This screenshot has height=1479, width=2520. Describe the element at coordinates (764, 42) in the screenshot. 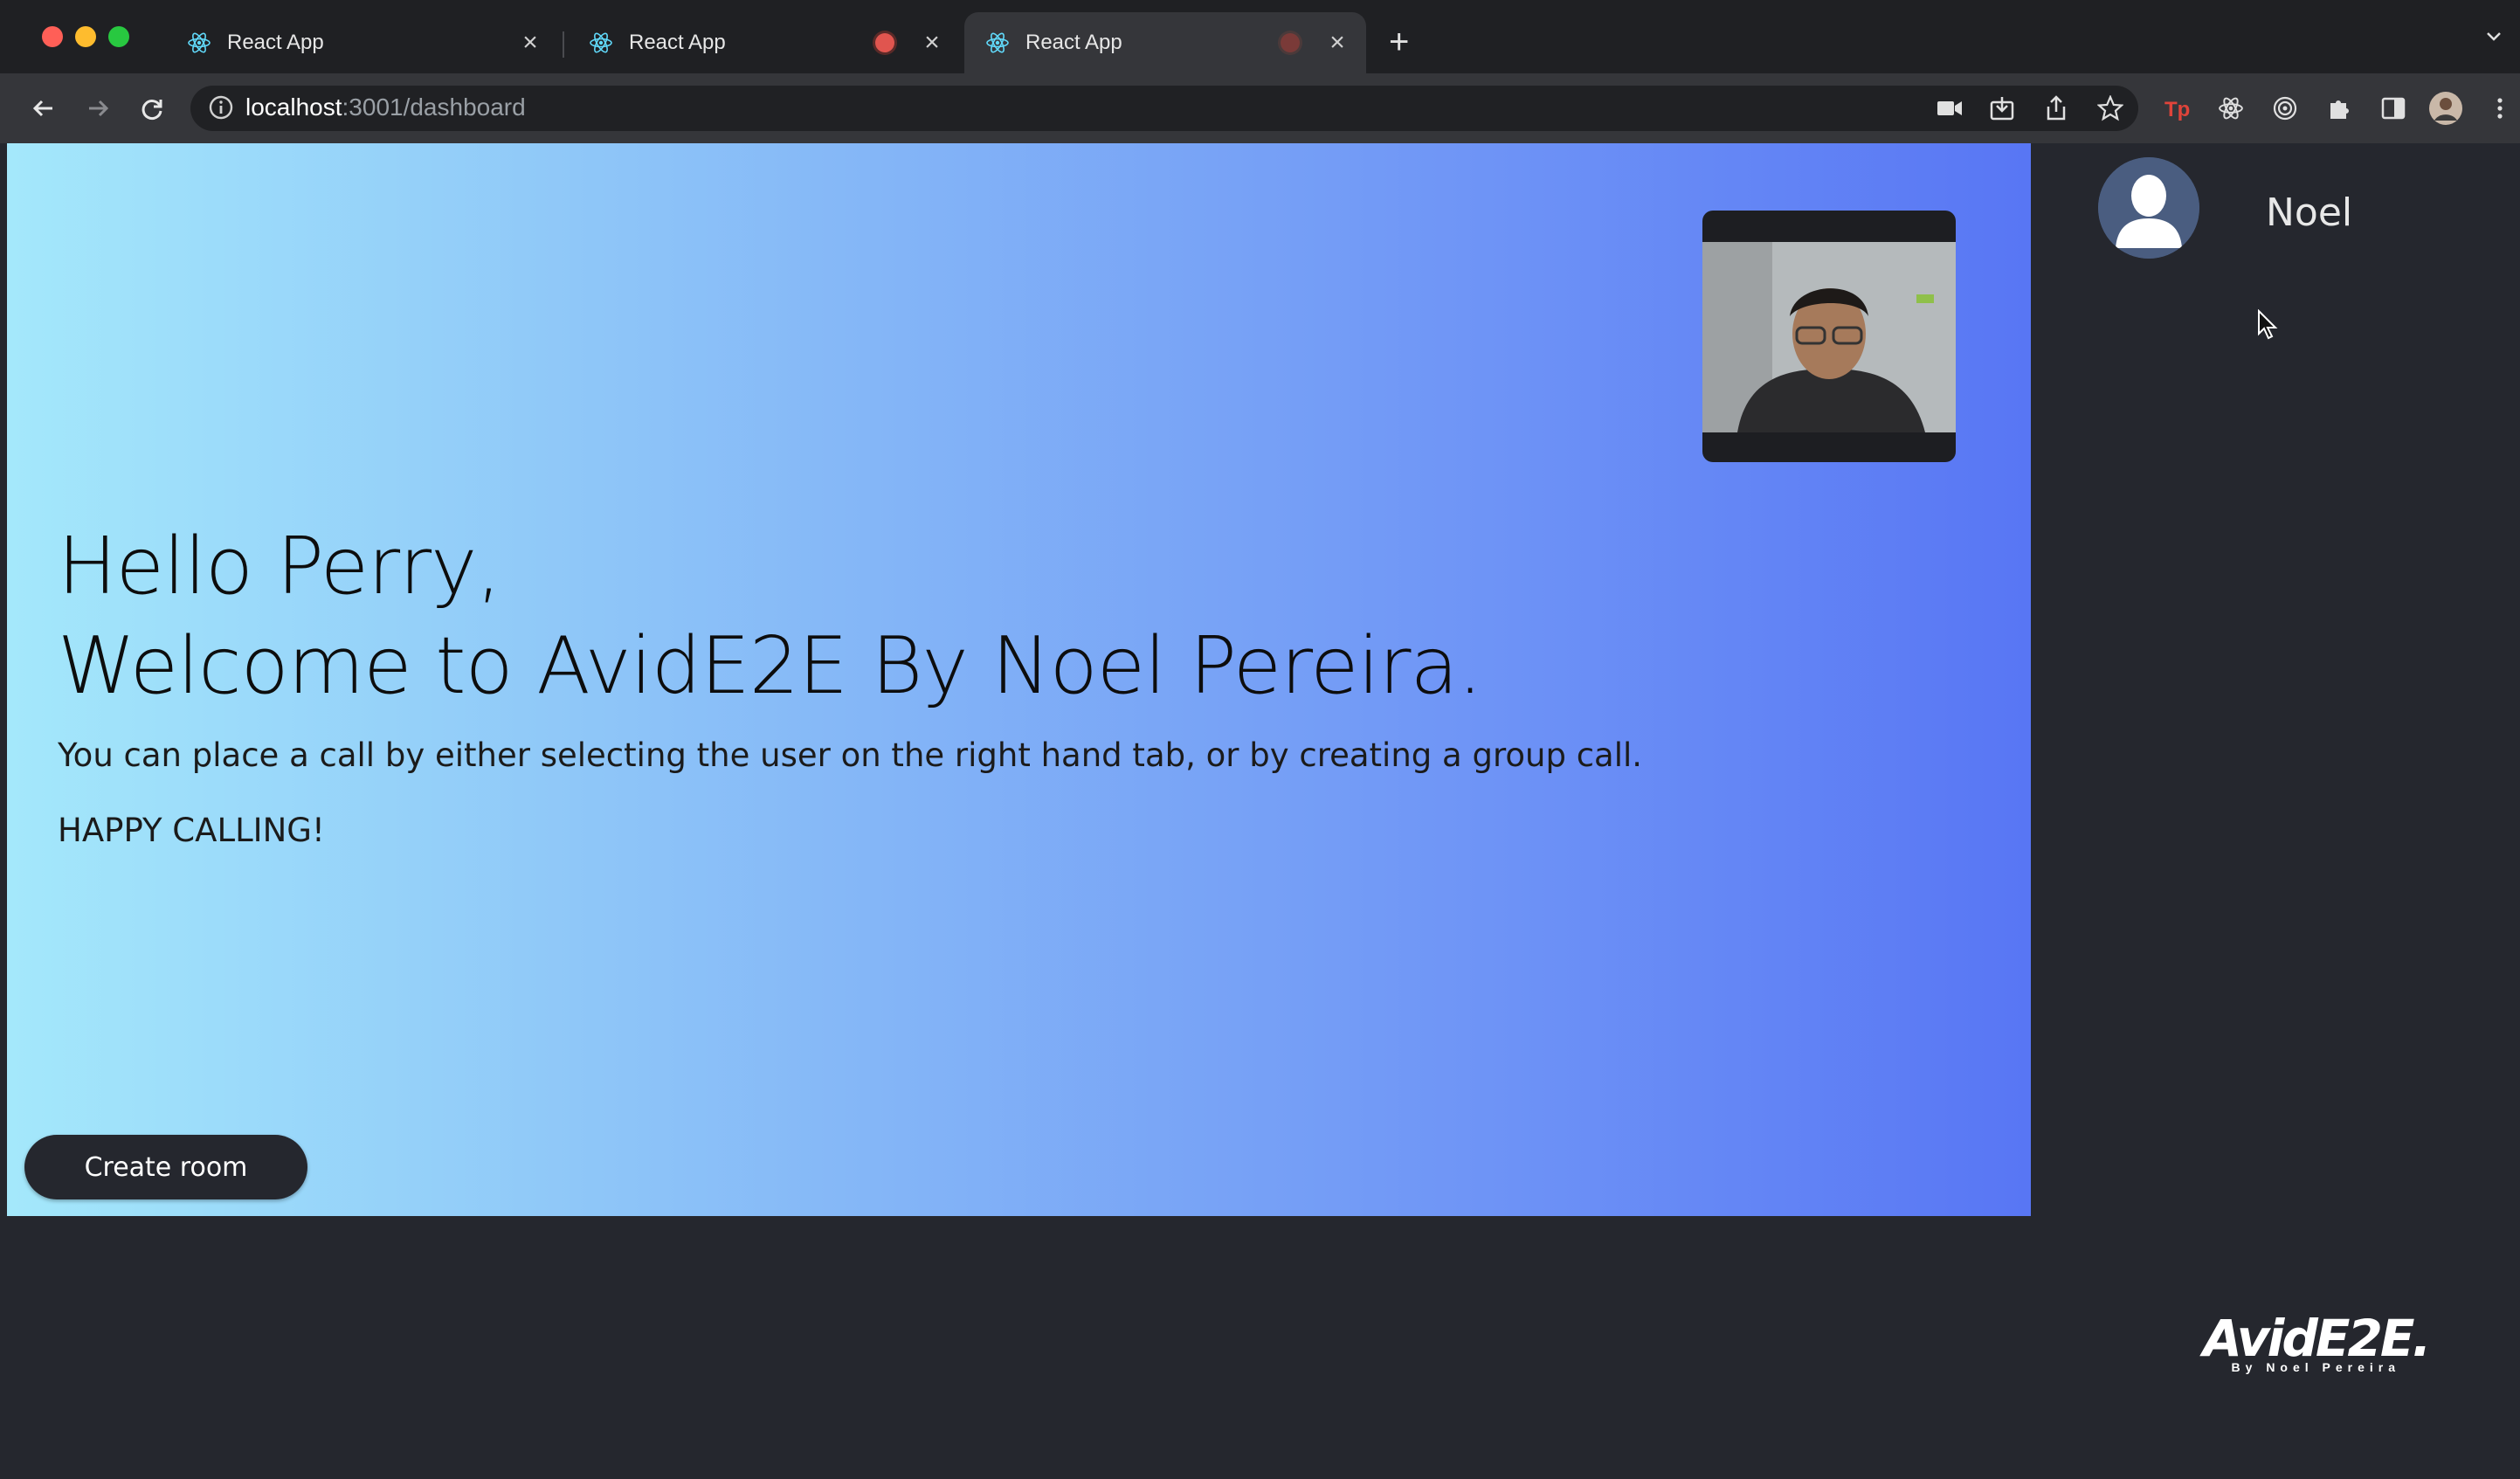

I see `browser-tab-2: React App ×` at that location.